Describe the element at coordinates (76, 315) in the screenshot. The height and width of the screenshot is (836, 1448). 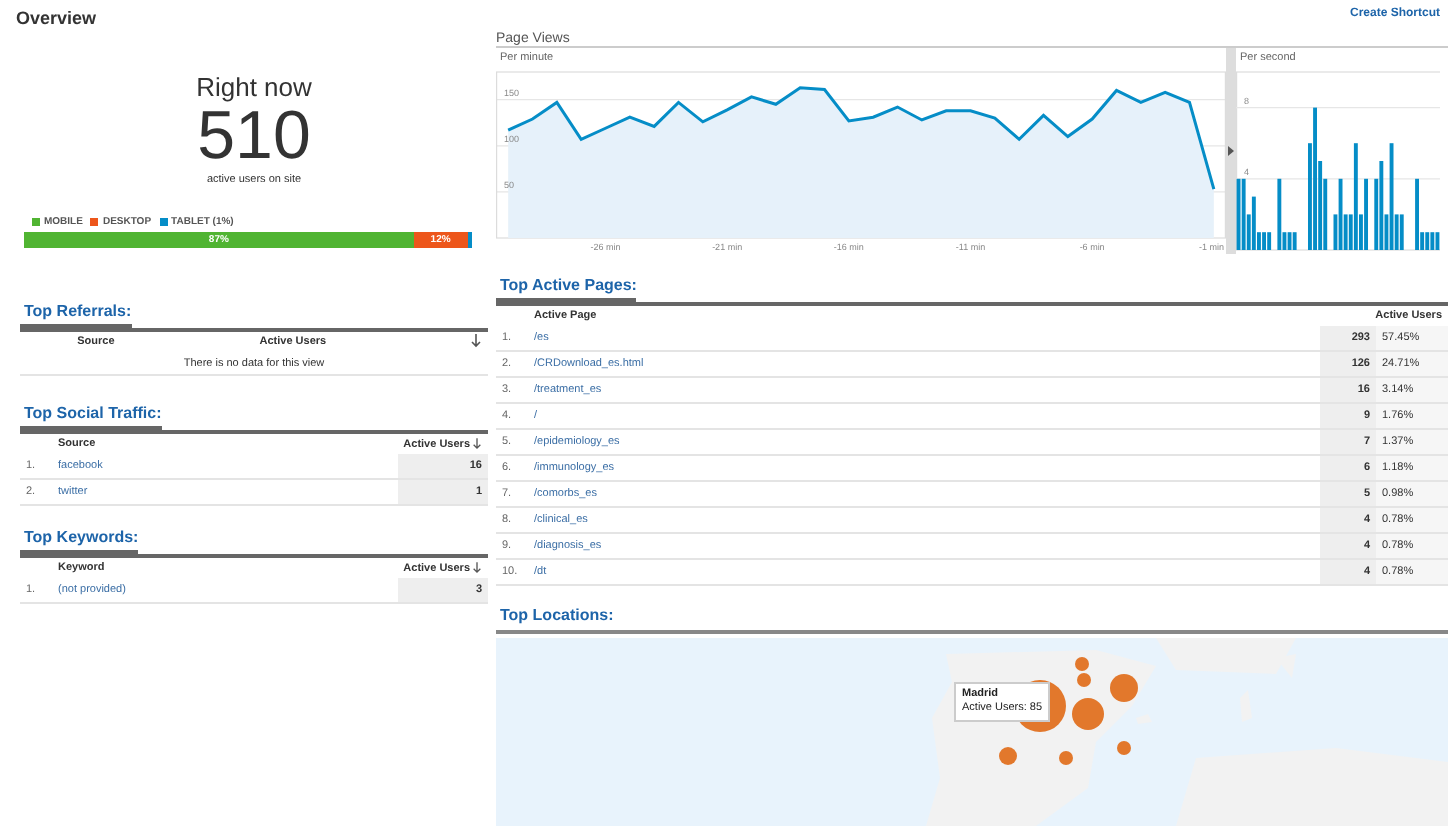
I see `section-title: Top Referrals:` at that location.